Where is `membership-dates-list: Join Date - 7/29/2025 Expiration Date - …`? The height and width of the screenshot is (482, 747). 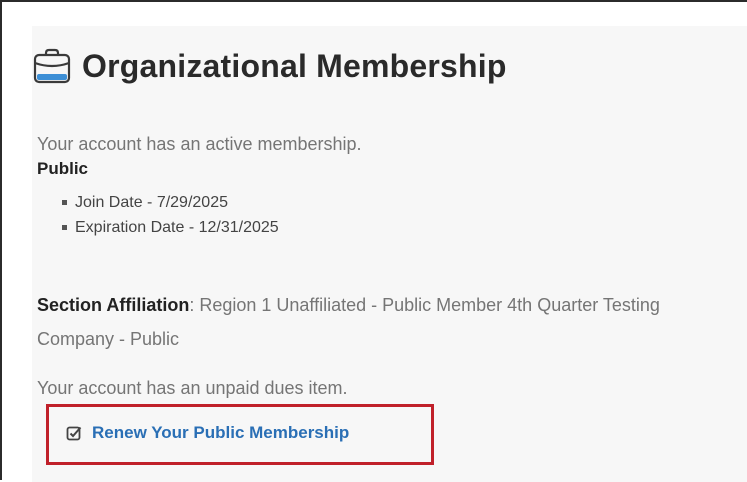
membership-dates-list: Join Date - 7/29/2025 Expiration Date - … is located at coordinates (170, 215).